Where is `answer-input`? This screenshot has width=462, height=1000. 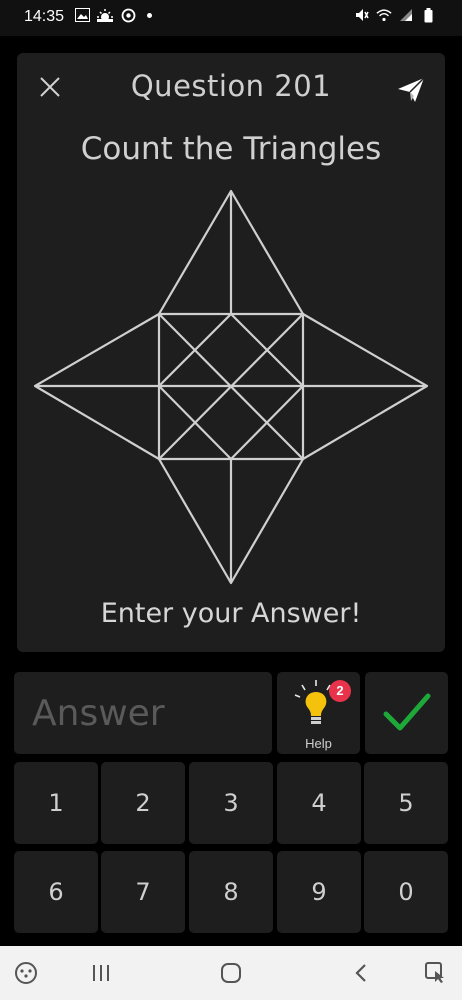
answer-input is located at coordinates (143, 713).